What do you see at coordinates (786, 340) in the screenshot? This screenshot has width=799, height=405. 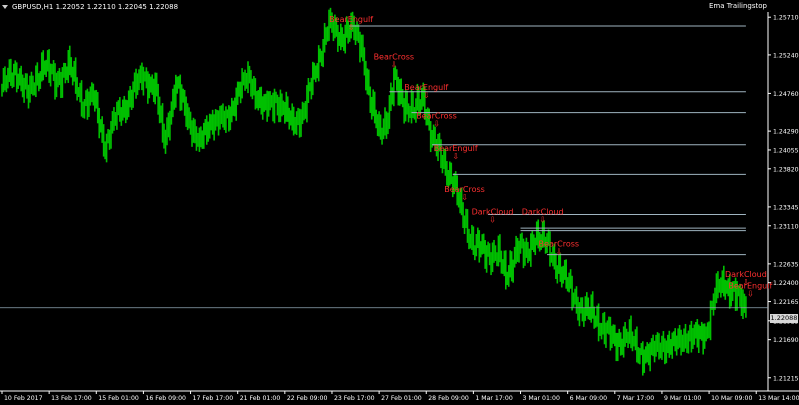 I see `y-tick-label: 1.21690` at bounding box center [786, 340].